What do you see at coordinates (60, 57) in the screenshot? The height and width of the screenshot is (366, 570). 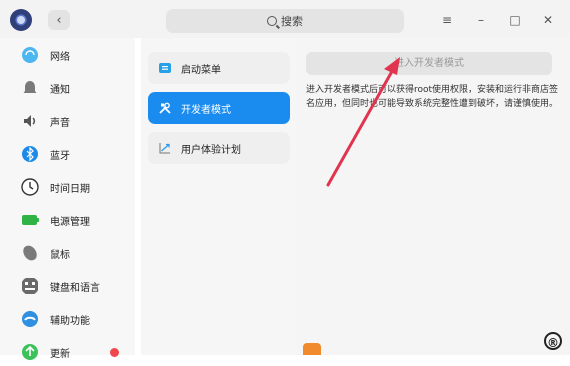 I see `sidebar-item-label: 网络` at bounding box center [60, 57].